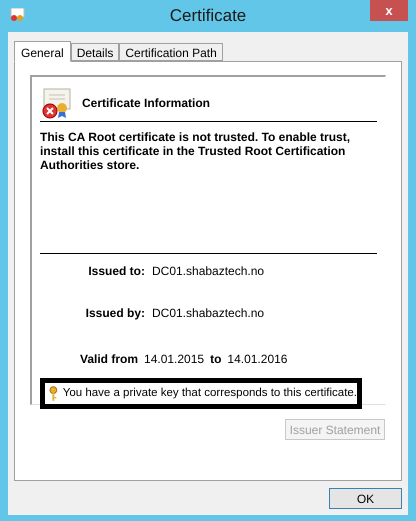 Image resolution: width=416 pixels, height=521 pixels. Describe the element at coordinates (42, 51) in the screenshot. I see `tab: General` at that location.